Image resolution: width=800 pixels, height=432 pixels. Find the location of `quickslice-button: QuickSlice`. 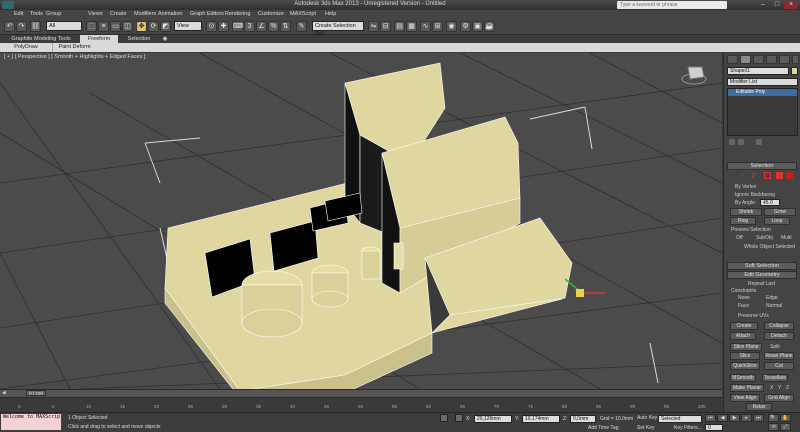

quickslice-button: QuickSlice is located at coordinates (745, 366).